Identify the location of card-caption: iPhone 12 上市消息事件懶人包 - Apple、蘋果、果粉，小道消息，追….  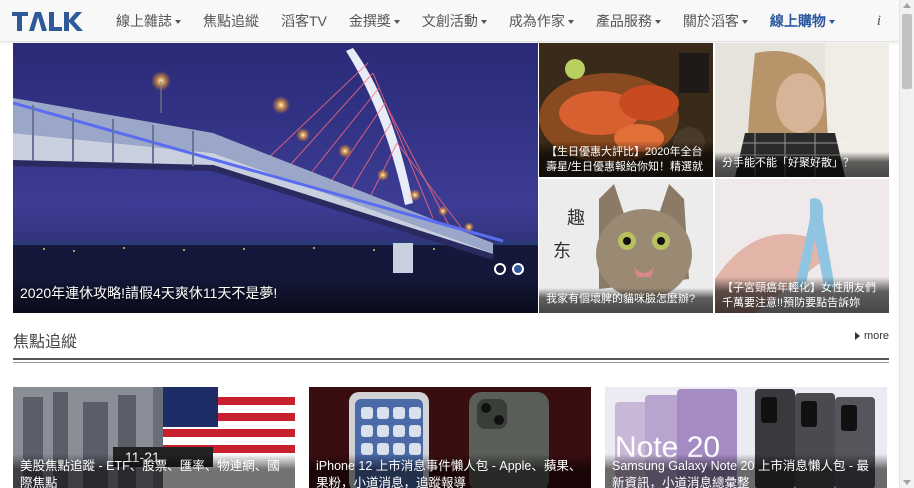
(450, 471).